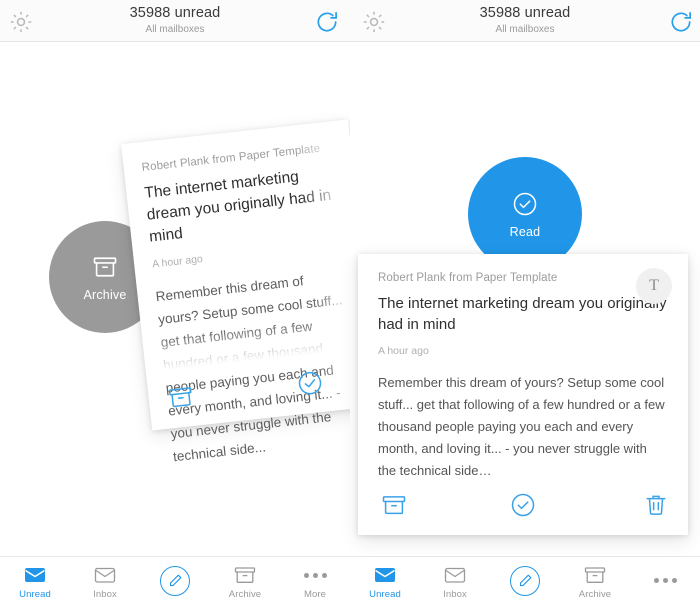  I want to click on tab-archive-right: Archive, so click(595, 582).